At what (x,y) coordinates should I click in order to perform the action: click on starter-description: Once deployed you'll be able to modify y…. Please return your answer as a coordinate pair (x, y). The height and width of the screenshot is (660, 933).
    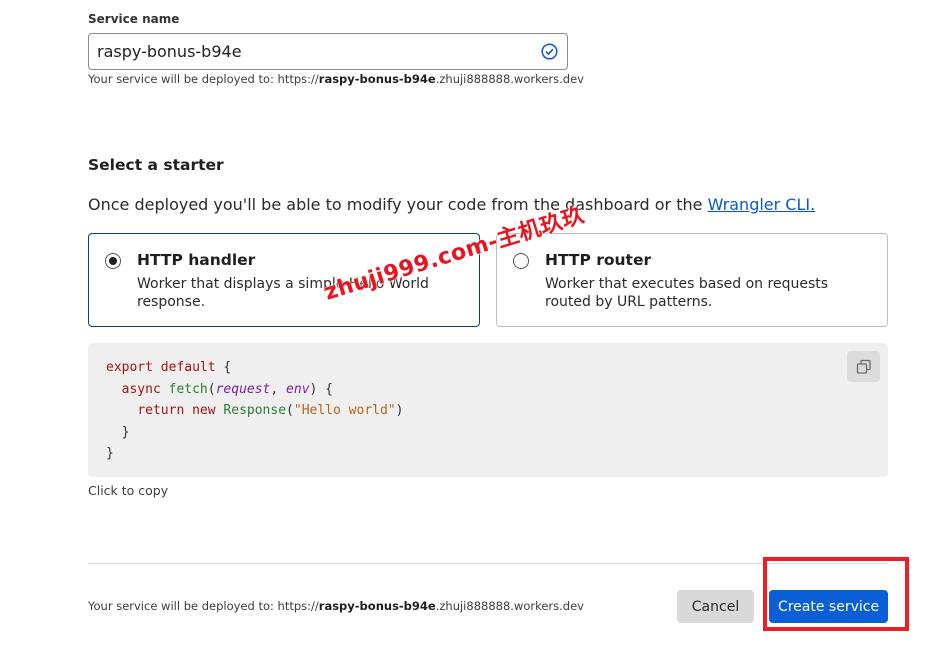
    Looking at the image, I should click on (451, 204).